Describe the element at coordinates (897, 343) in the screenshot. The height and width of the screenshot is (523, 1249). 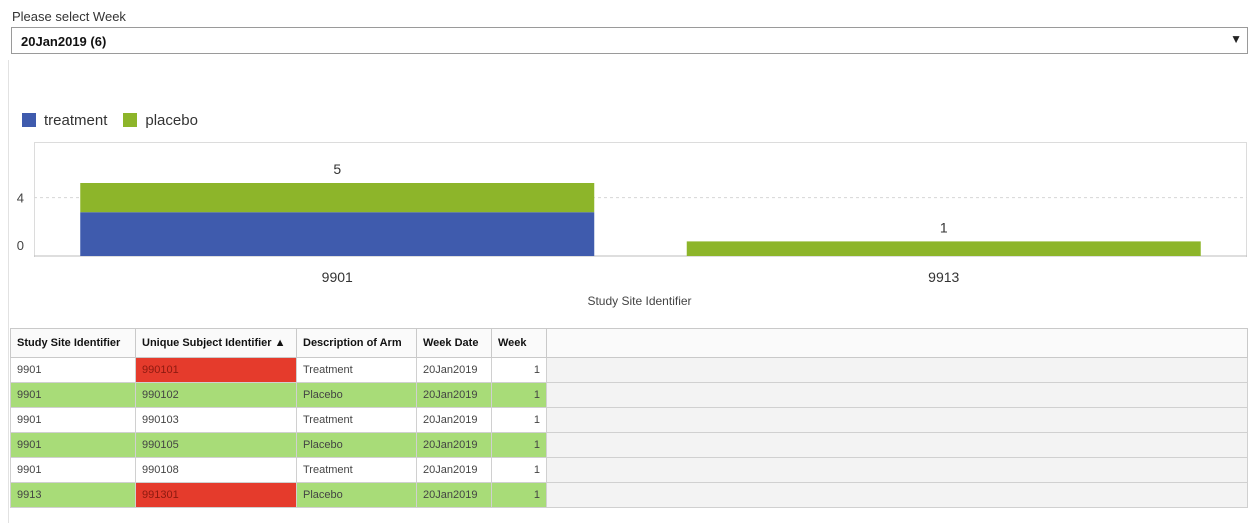
I see `col-header-filler` at that location.